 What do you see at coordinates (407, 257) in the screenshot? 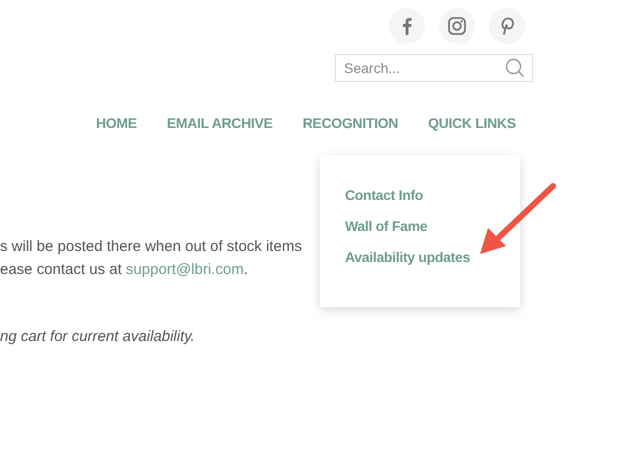
I see `menu-item: Availability updates` at bounding box center [407, 257].